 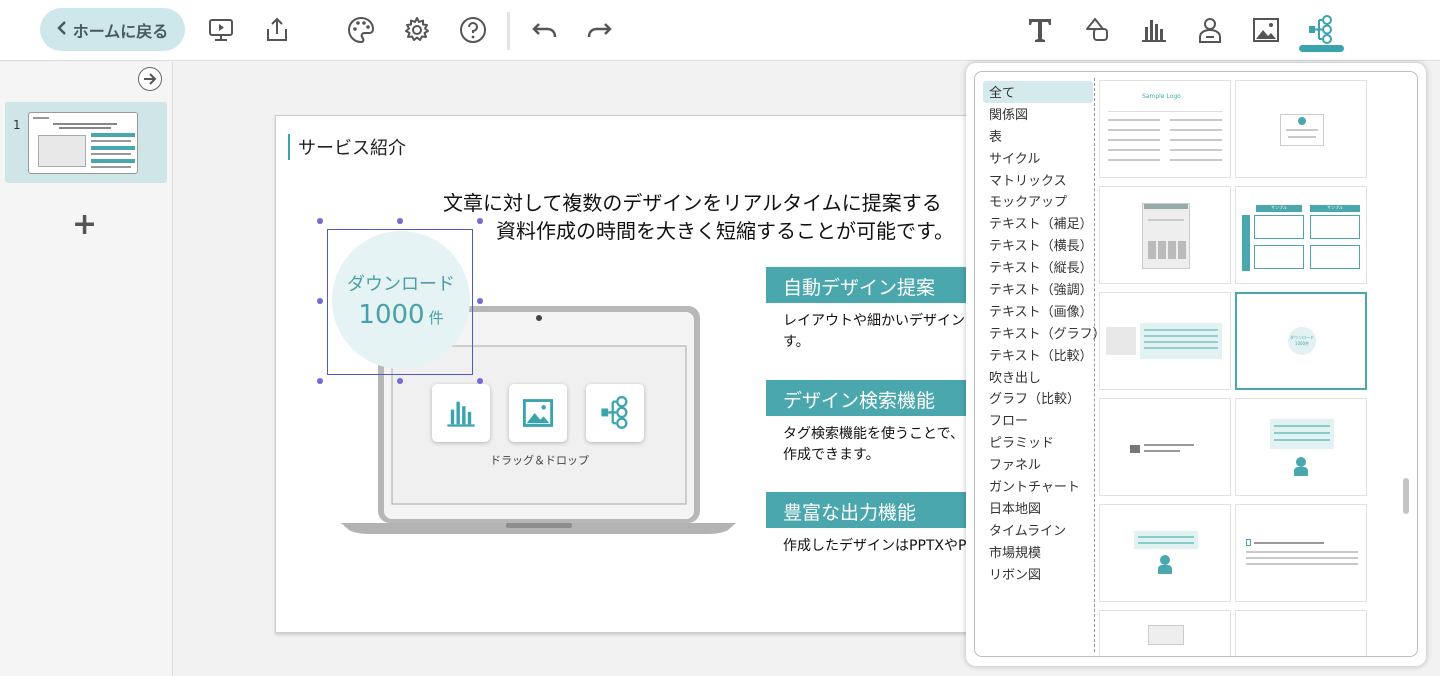 I want to click on category-item: 全て, so click(x=1038, y=92).